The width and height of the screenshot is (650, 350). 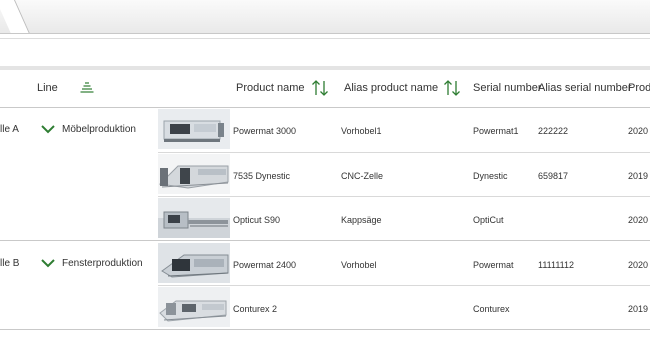 I want to click on cell-alias-product: Vorhobel, so click(x=359, y=265).